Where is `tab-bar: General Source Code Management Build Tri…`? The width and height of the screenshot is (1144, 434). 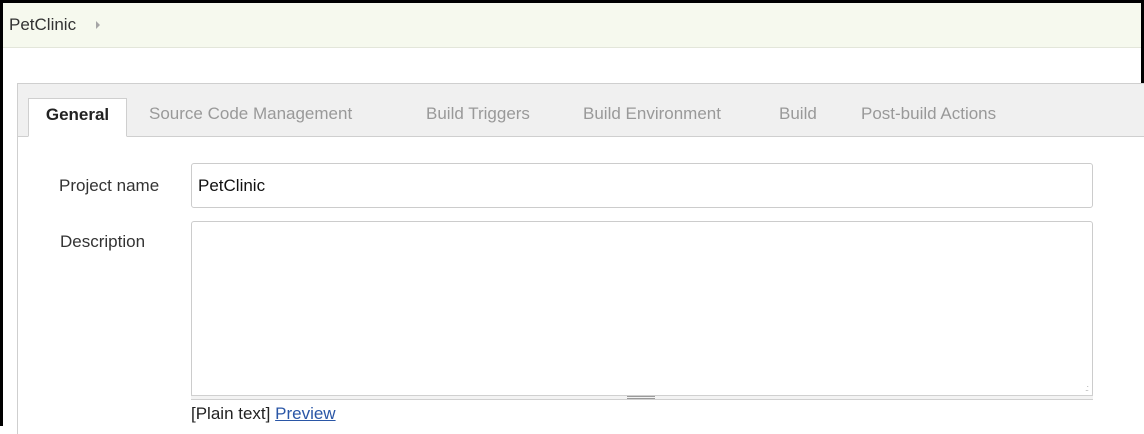
tab-bar: General Source Code Management Build Tri… is located at coordinates (581, 110).